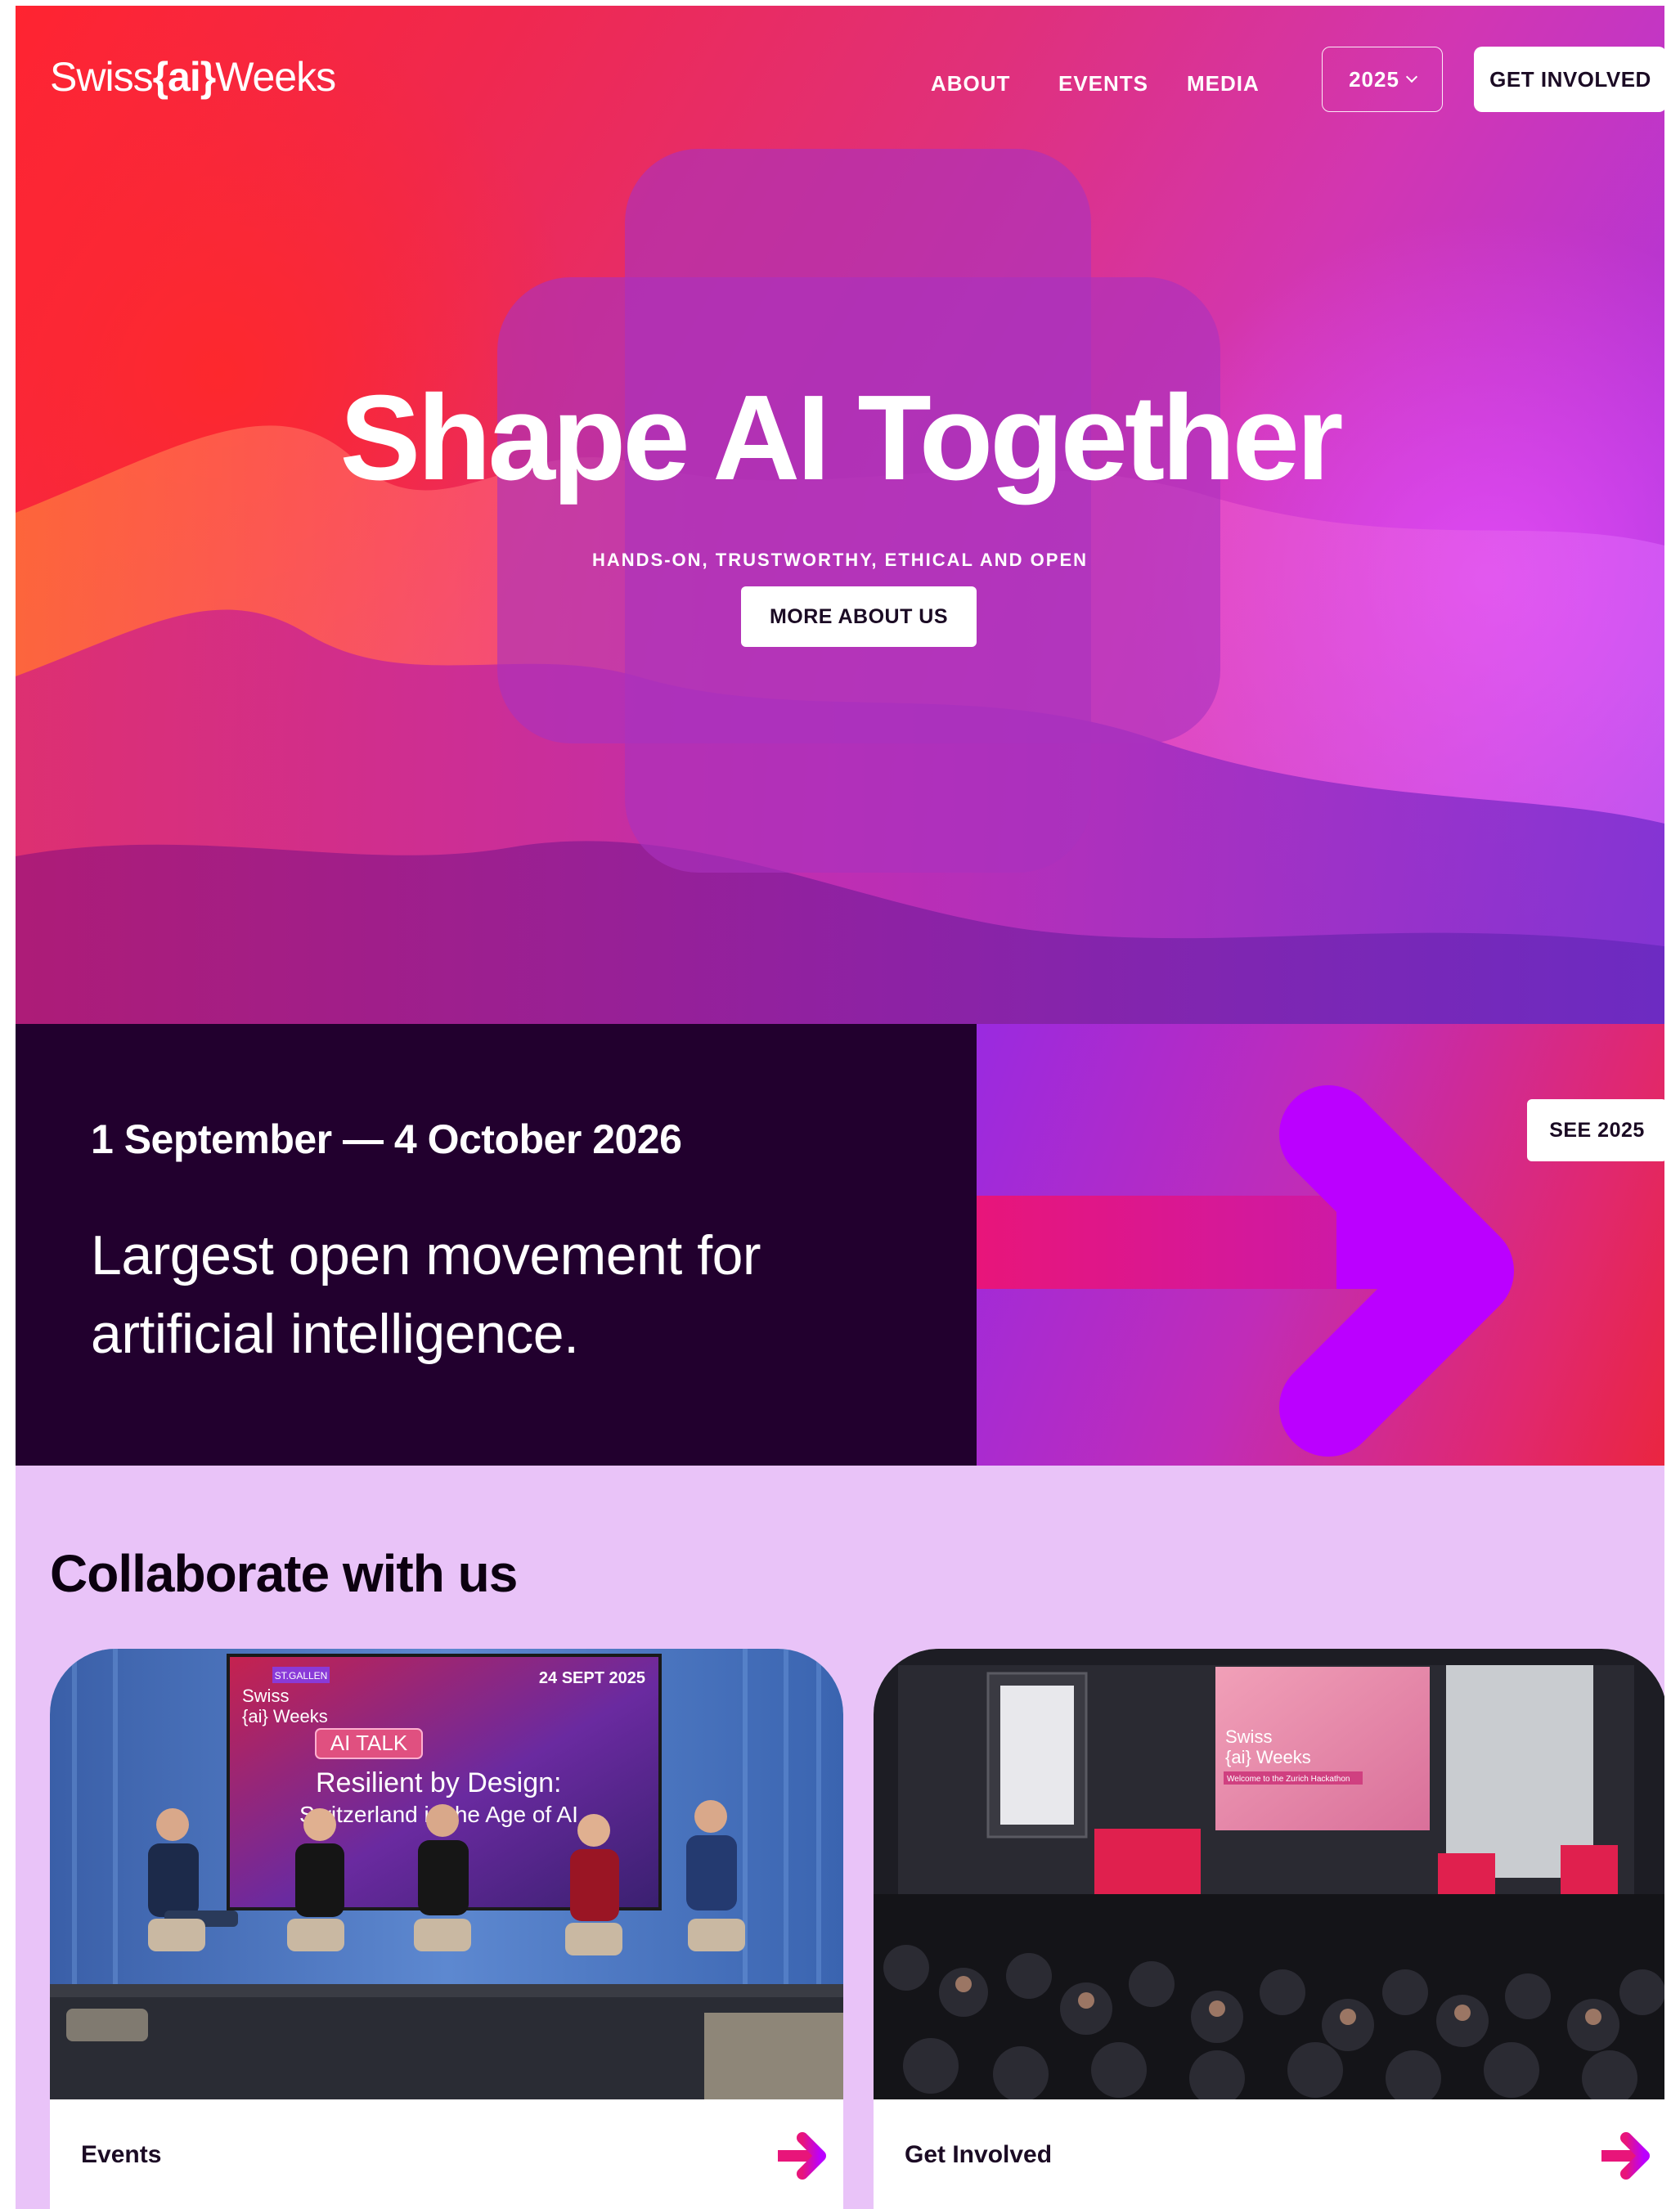  I want to click on arrow-panel, so click(1321, 1245).